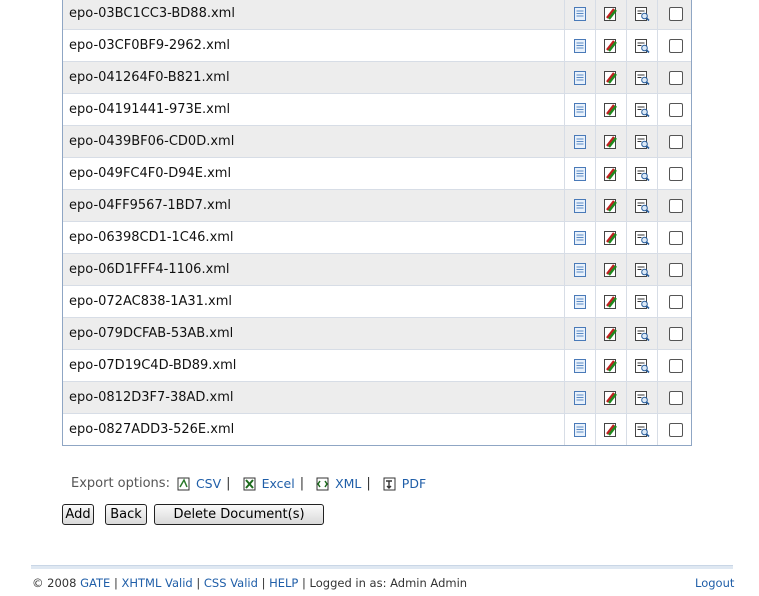 The image size is (759, 596). I want to click on document-name: epo-041264F0-B821.xml, so click(314, 77).